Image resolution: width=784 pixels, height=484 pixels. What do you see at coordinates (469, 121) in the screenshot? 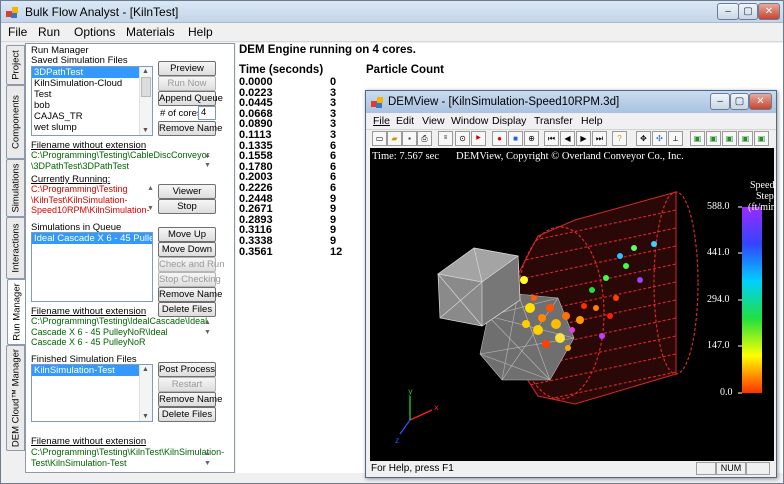
I see `demview-menu-window: Window` at bounding box center [469, 121].